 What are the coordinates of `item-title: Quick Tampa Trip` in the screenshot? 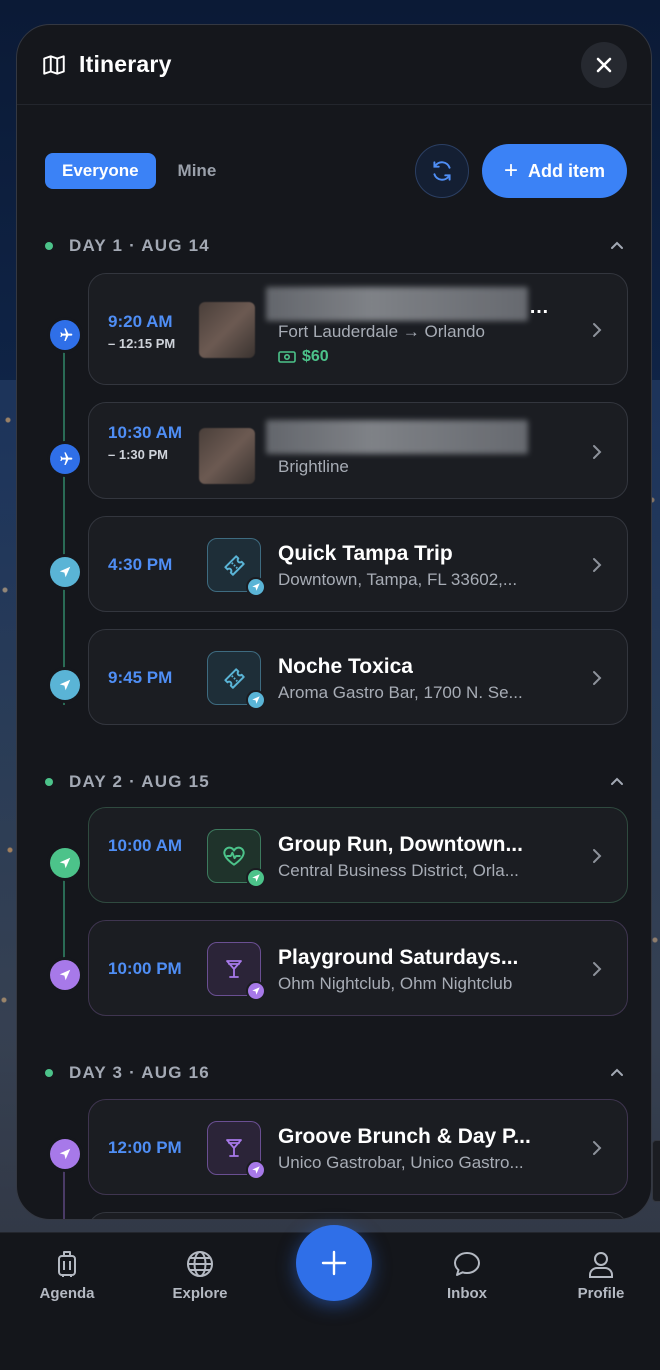 It's located at (365, 553).